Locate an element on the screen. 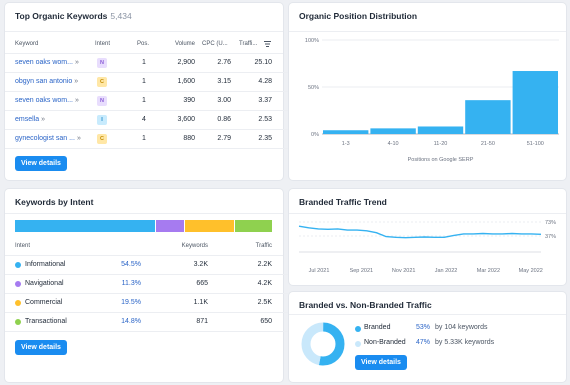 This screenshot has height=385, width=570. table-row: gynecologist san ...» C 1 880 2.79 2.35 is located at coordinates (146, 139).